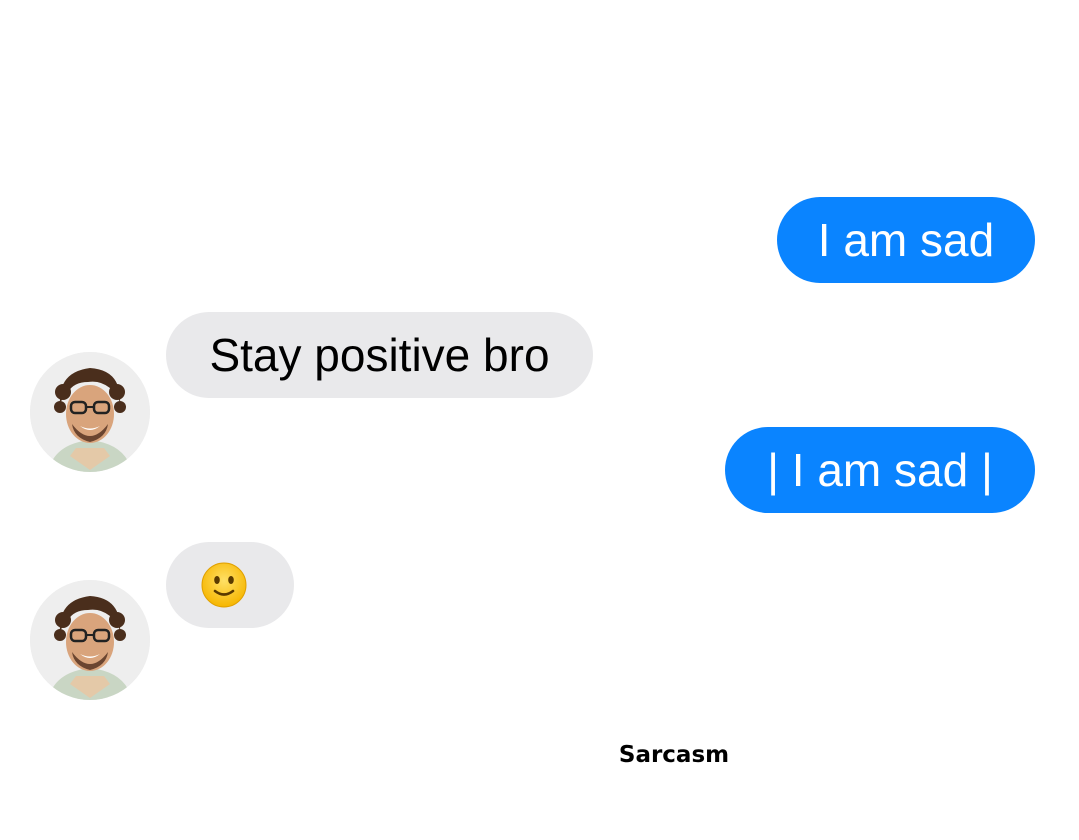  I want to click on sent-message-bubble: I am sad, so click(906, 240).